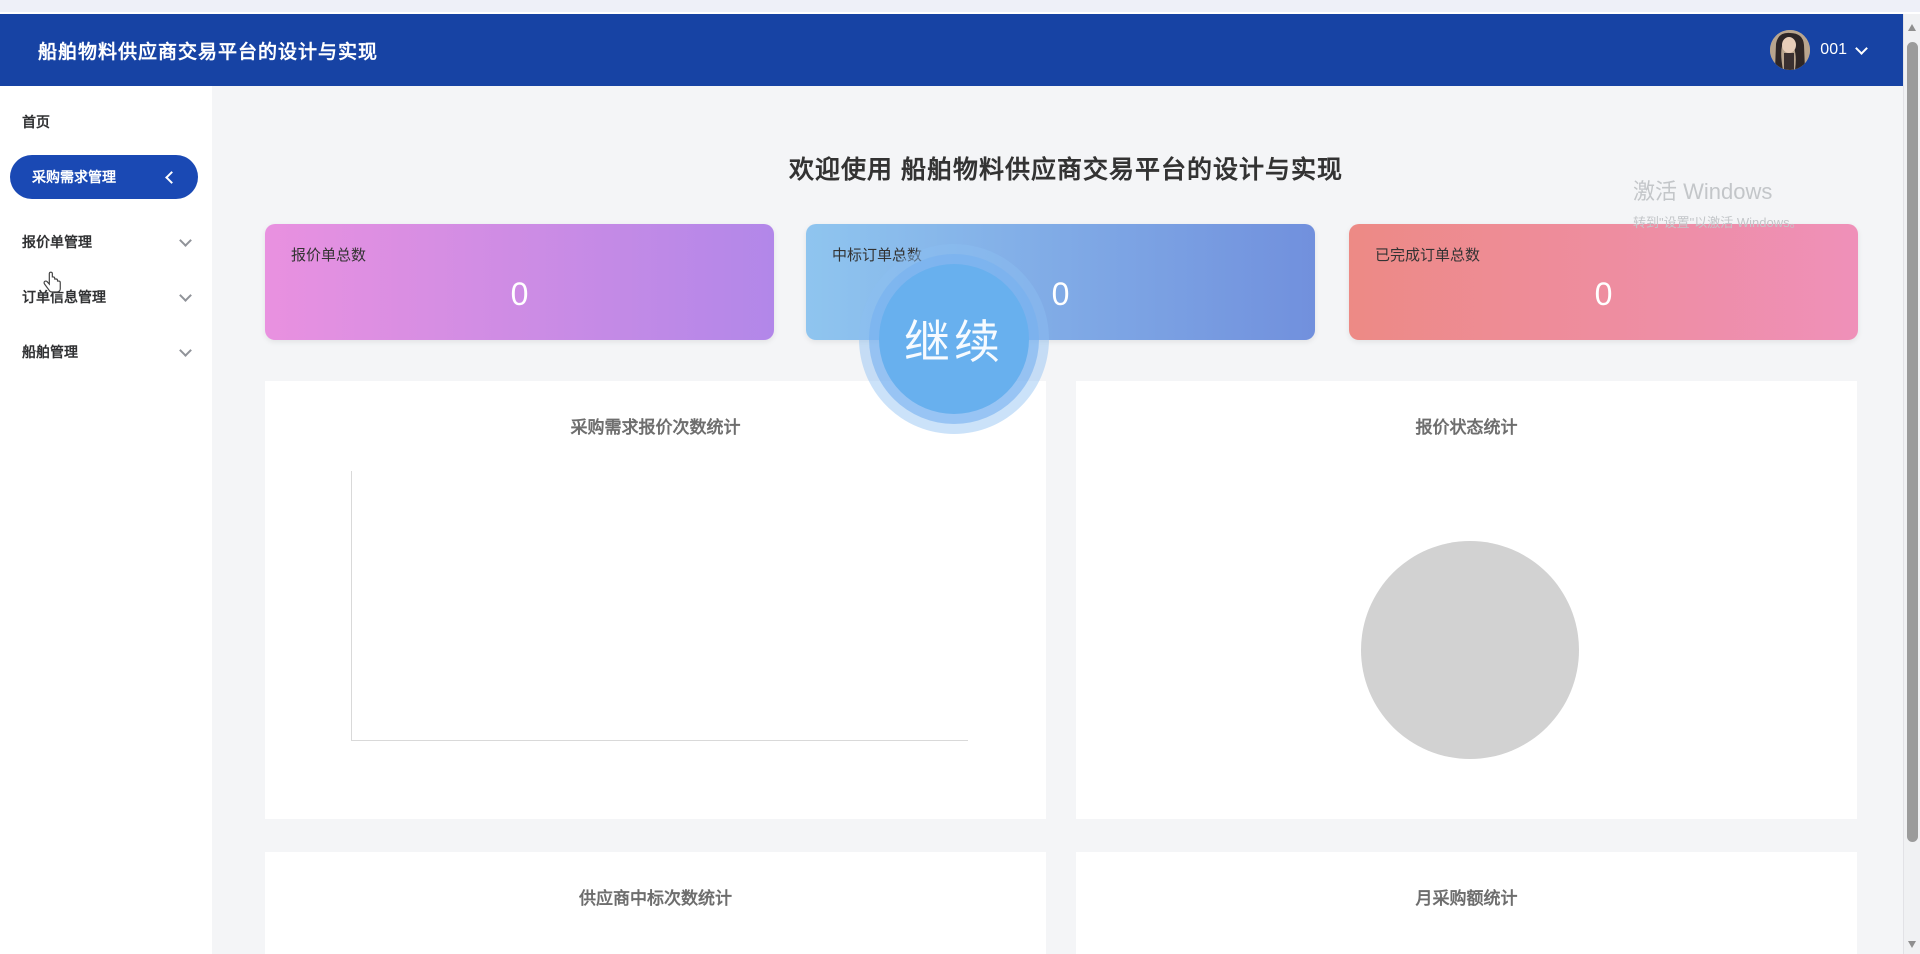 This screenshot has height=954, width=1920. What do you see at coordinates (1428, 255) in the screenshot?
I see `stat-card-label: 已完成订单总数` at bounding box center [1428, 255].